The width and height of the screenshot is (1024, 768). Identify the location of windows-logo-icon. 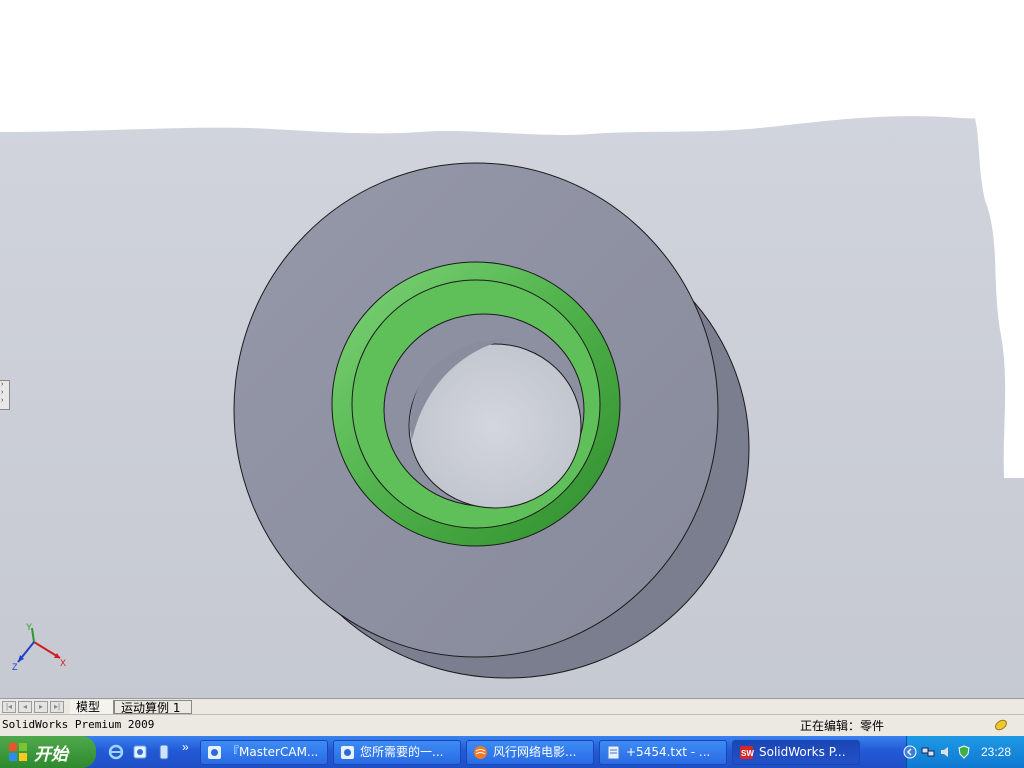
(18, 752).